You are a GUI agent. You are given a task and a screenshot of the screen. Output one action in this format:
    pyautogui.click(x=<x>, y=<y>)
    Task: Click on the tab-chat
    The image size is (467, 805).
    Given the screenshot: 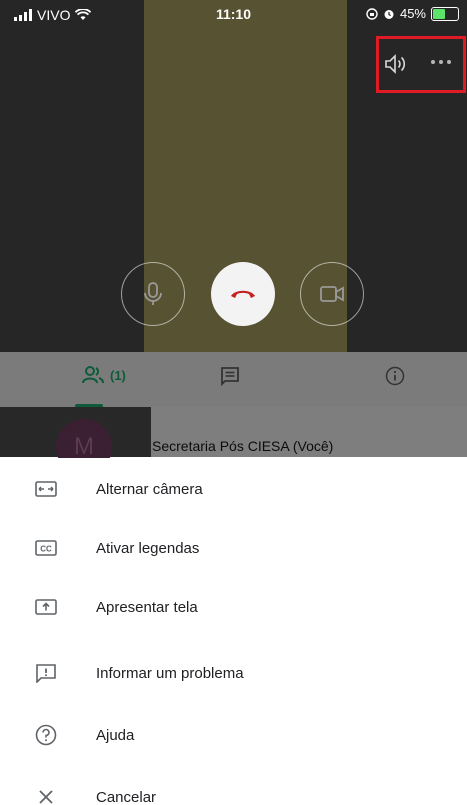 What is the action you would take?
    pyautogui.click(x=230, y=376)
    